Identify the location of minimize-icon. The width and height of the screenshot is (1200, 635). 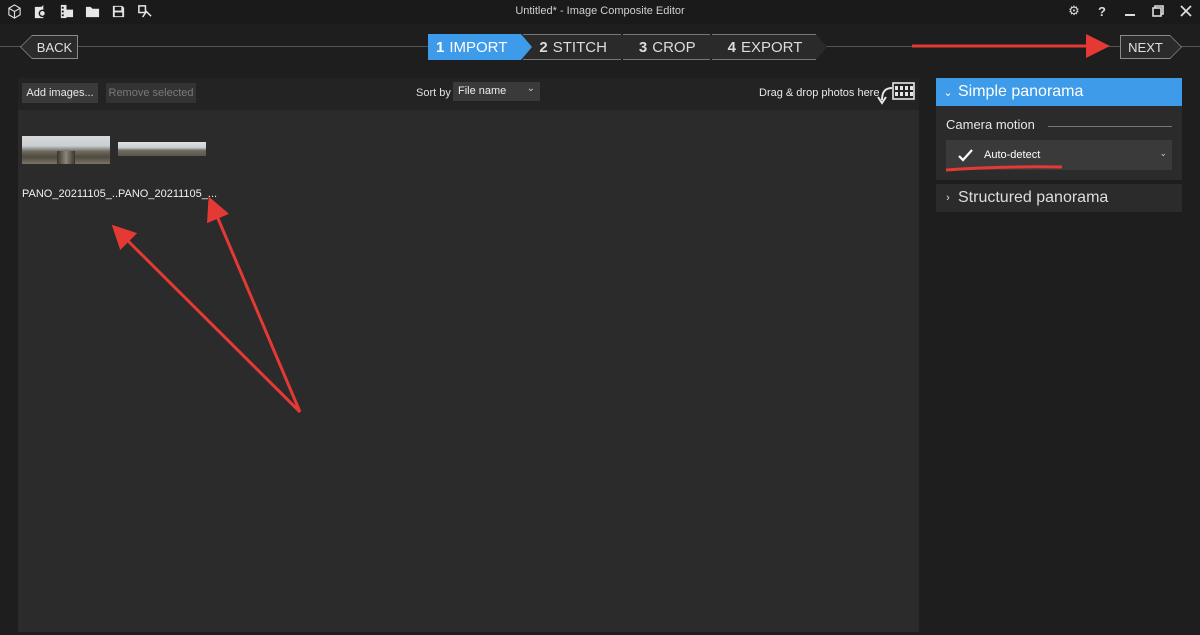
(1130, 11).